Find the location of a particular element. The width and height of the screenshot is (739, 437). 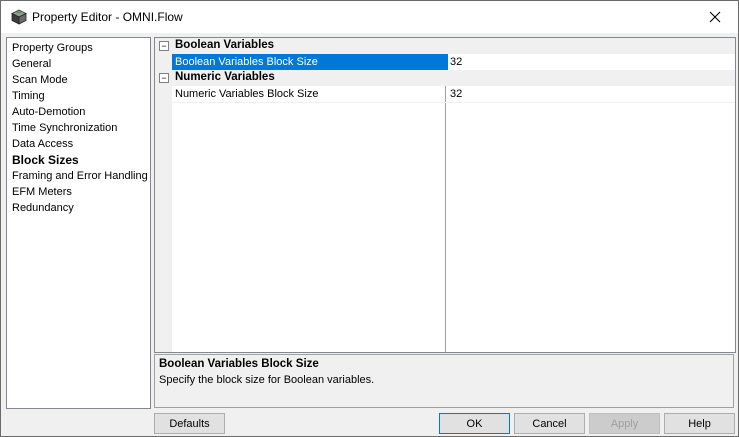

close-icon is located at coordinates (715, 17).